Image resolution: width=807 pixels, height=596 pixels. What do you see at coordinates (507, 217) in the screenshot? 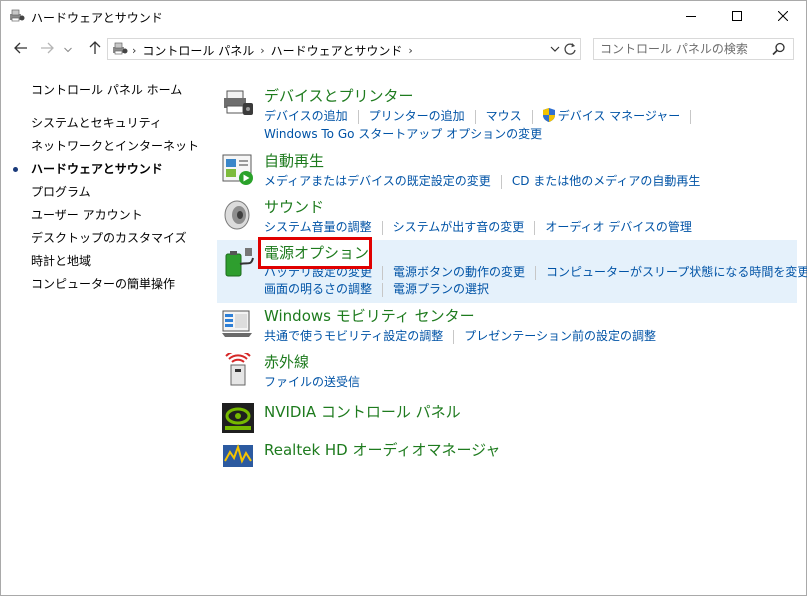
I see `category-sound: サウンド システム音量の調整 システムが出す音の変更 オーディオ デバイスの管理` at bounding box center [507, 217].